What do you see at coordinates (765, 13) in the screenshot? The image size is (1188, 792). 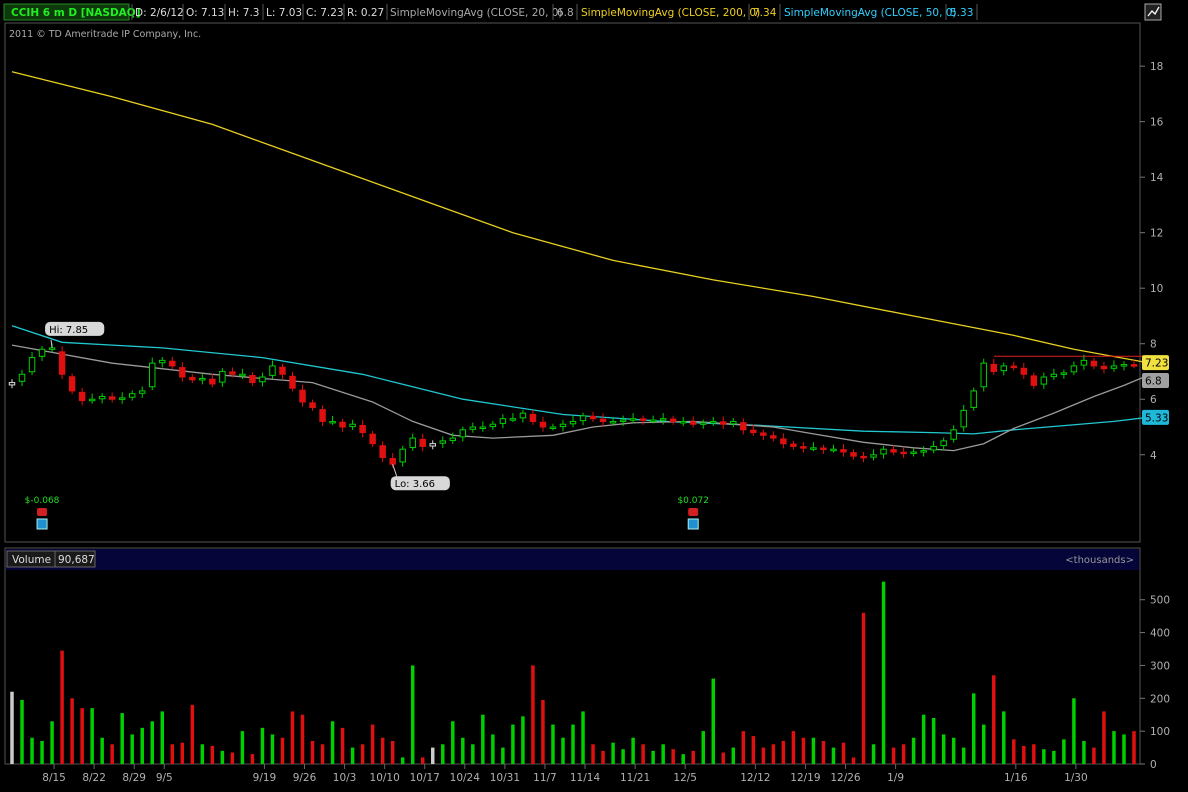 I see `sma200-value: 7.34` at bounding box center [765, 13].